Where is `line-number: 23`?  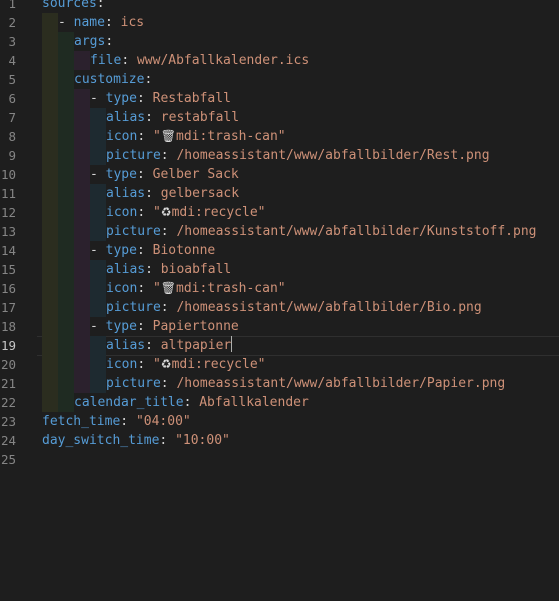 line-number: 23 is located at coordinates (8, 421).